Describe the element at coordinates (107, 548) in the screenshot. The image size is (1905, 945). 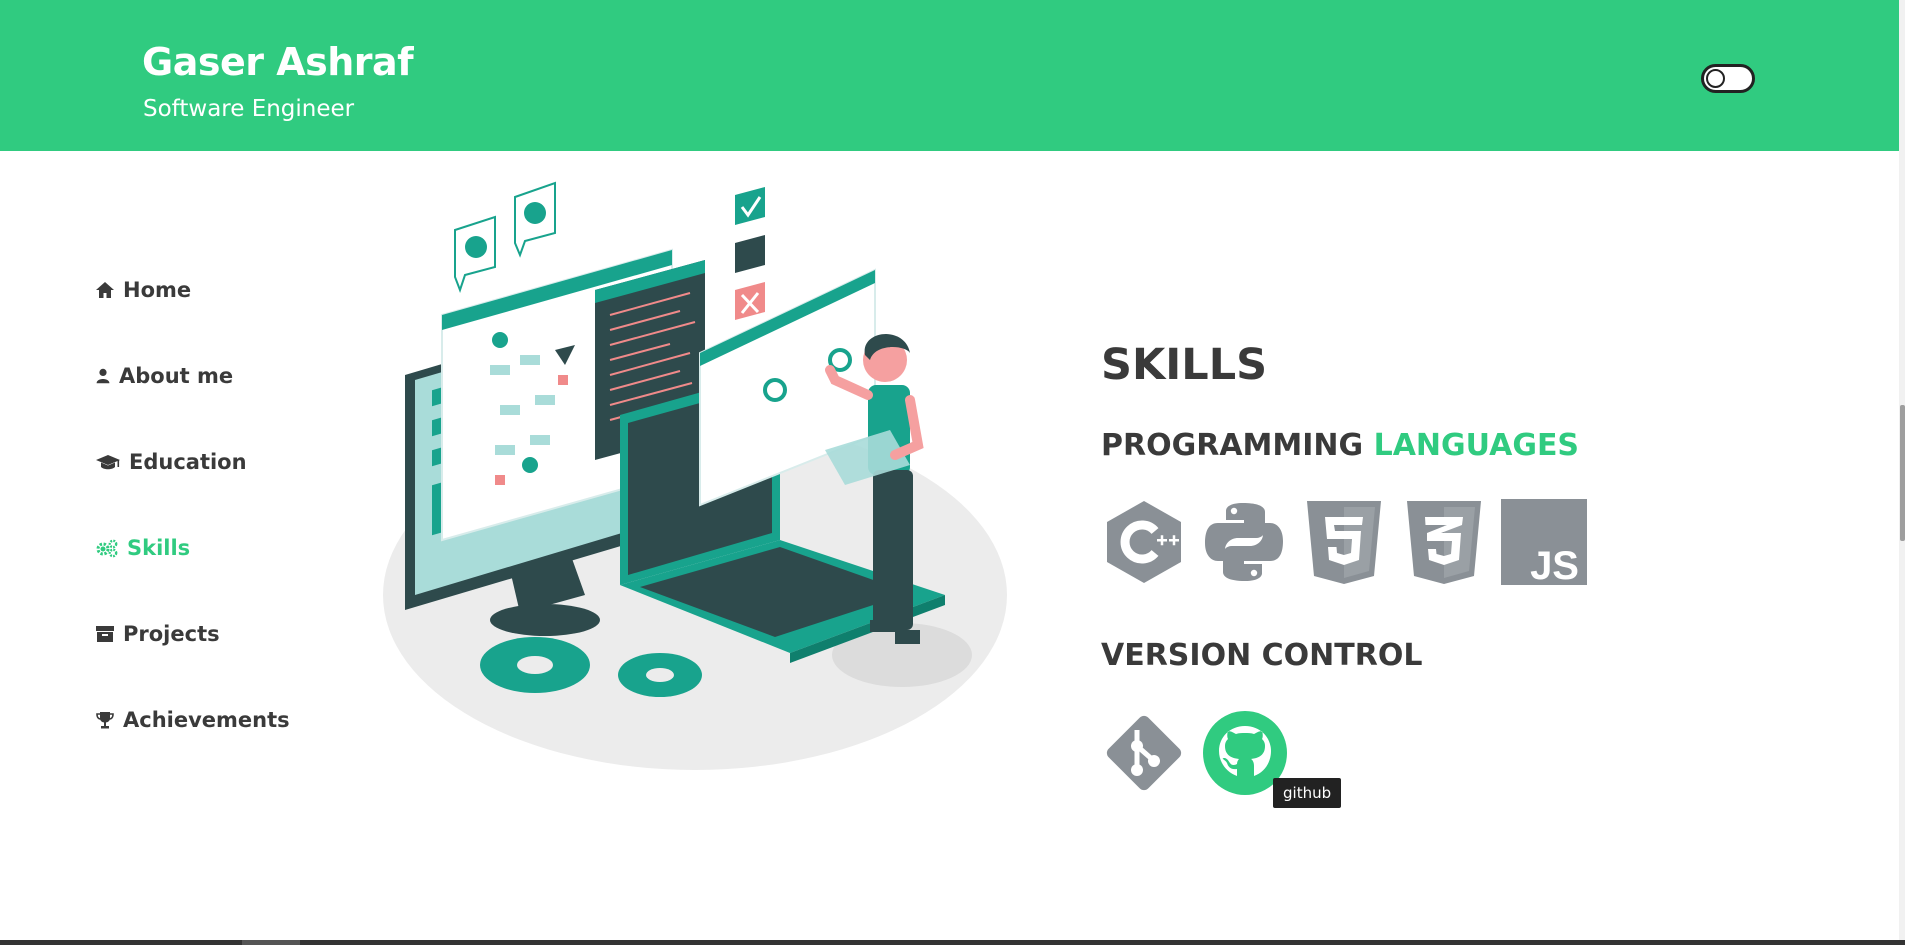
I see `gears-icon` at that location.